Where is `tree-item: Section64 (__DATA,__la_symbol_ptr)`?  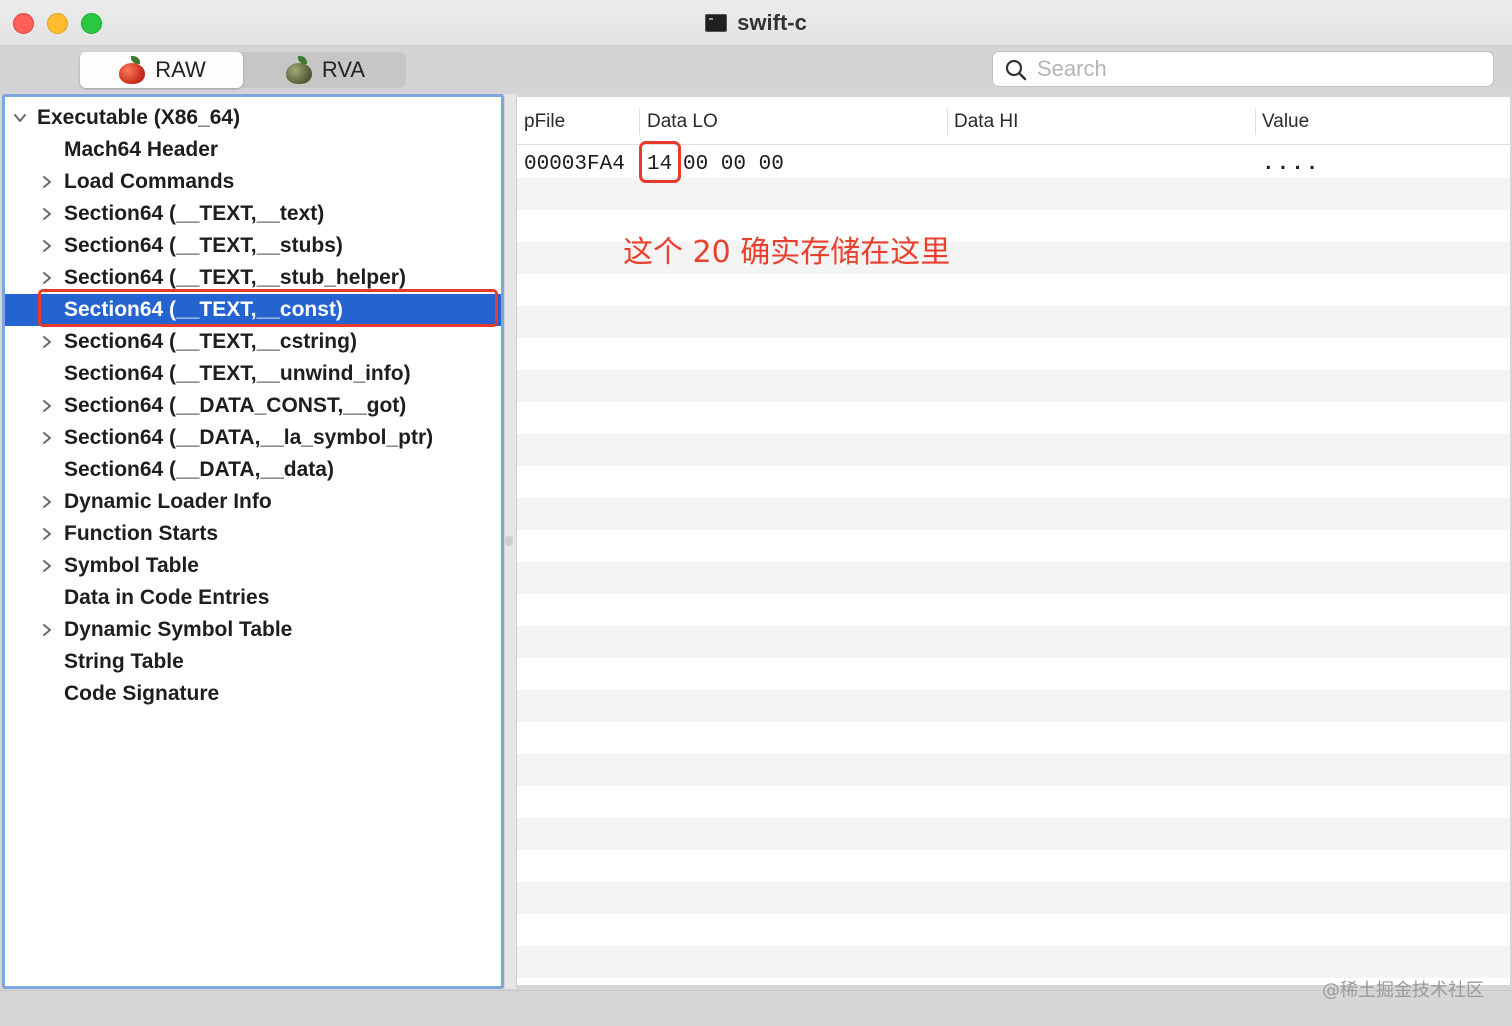
tree-item: Section64 (__DATA,__la_symbol_ptr) is located at coordinates (253, 438).